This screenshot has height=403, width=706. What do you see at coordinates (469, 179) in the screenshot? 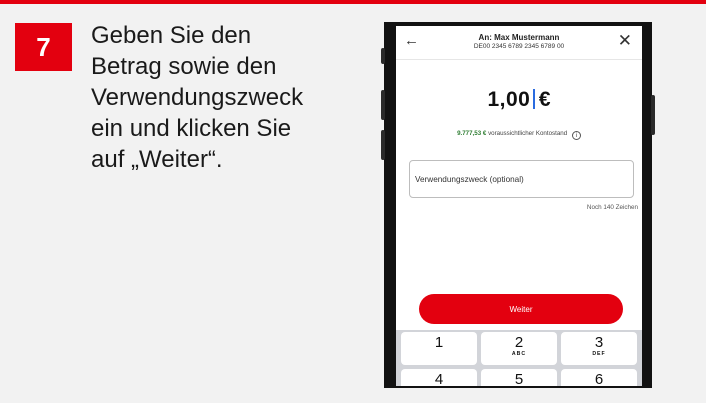
I see `purpose-placeholder: Verwendungszweck (optional)` at bounding box center [469, 179].